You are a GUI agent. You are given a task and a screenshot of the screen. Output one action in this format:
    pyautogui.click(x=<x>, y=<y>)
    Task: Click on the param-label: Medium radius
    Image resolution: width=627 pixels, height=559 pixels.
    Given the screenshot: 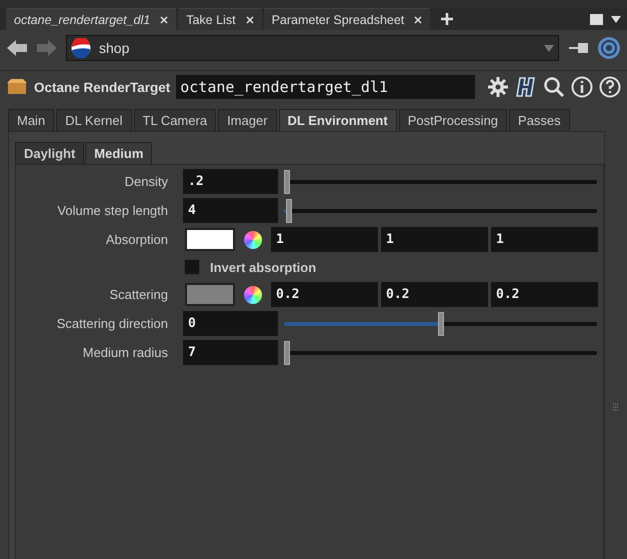 What is the action you would take?
    pyautogui.click(x=125, y=352)
    